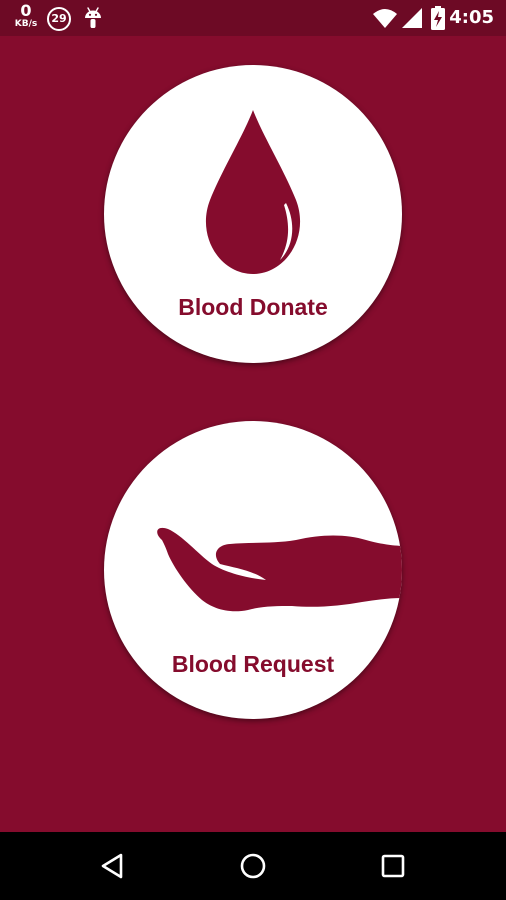  What do you see at coordinates (412, 18) in the screenshot?
I see `cell-signal-icon` at bounding box center [412, 18].